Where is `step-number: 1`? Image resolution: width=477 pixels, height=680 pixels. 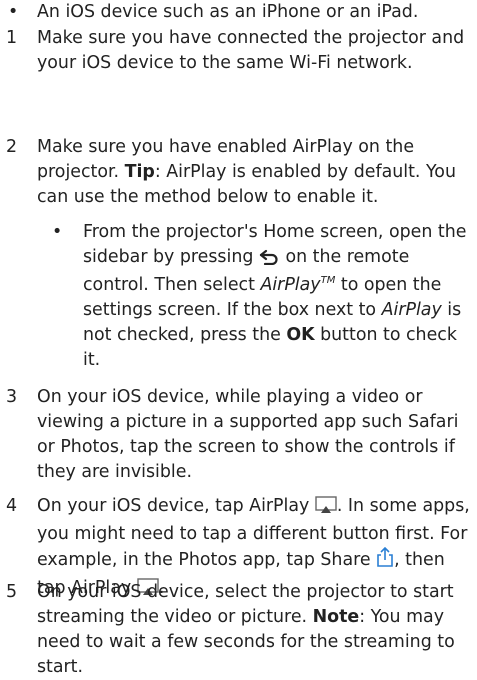 step-number: 1 is located at coordinates (12, 38).